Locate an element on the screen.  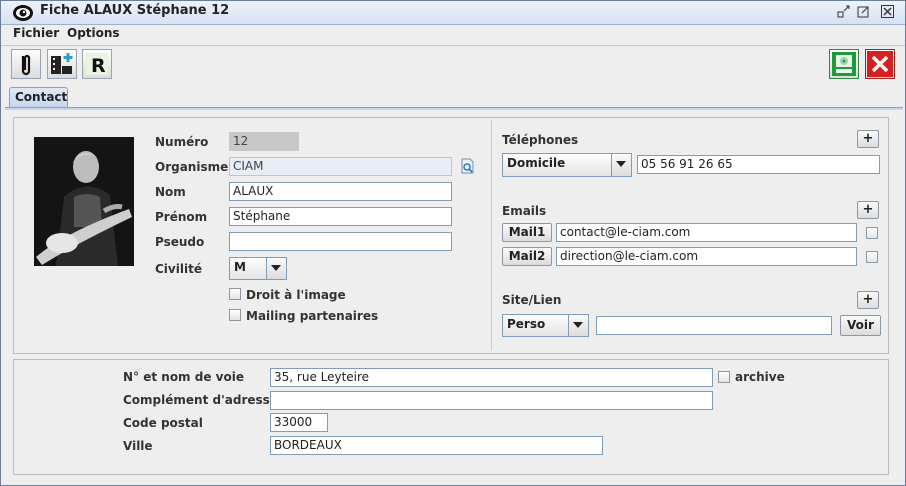
organisme-search-icon is located at coordinates (468, 166).